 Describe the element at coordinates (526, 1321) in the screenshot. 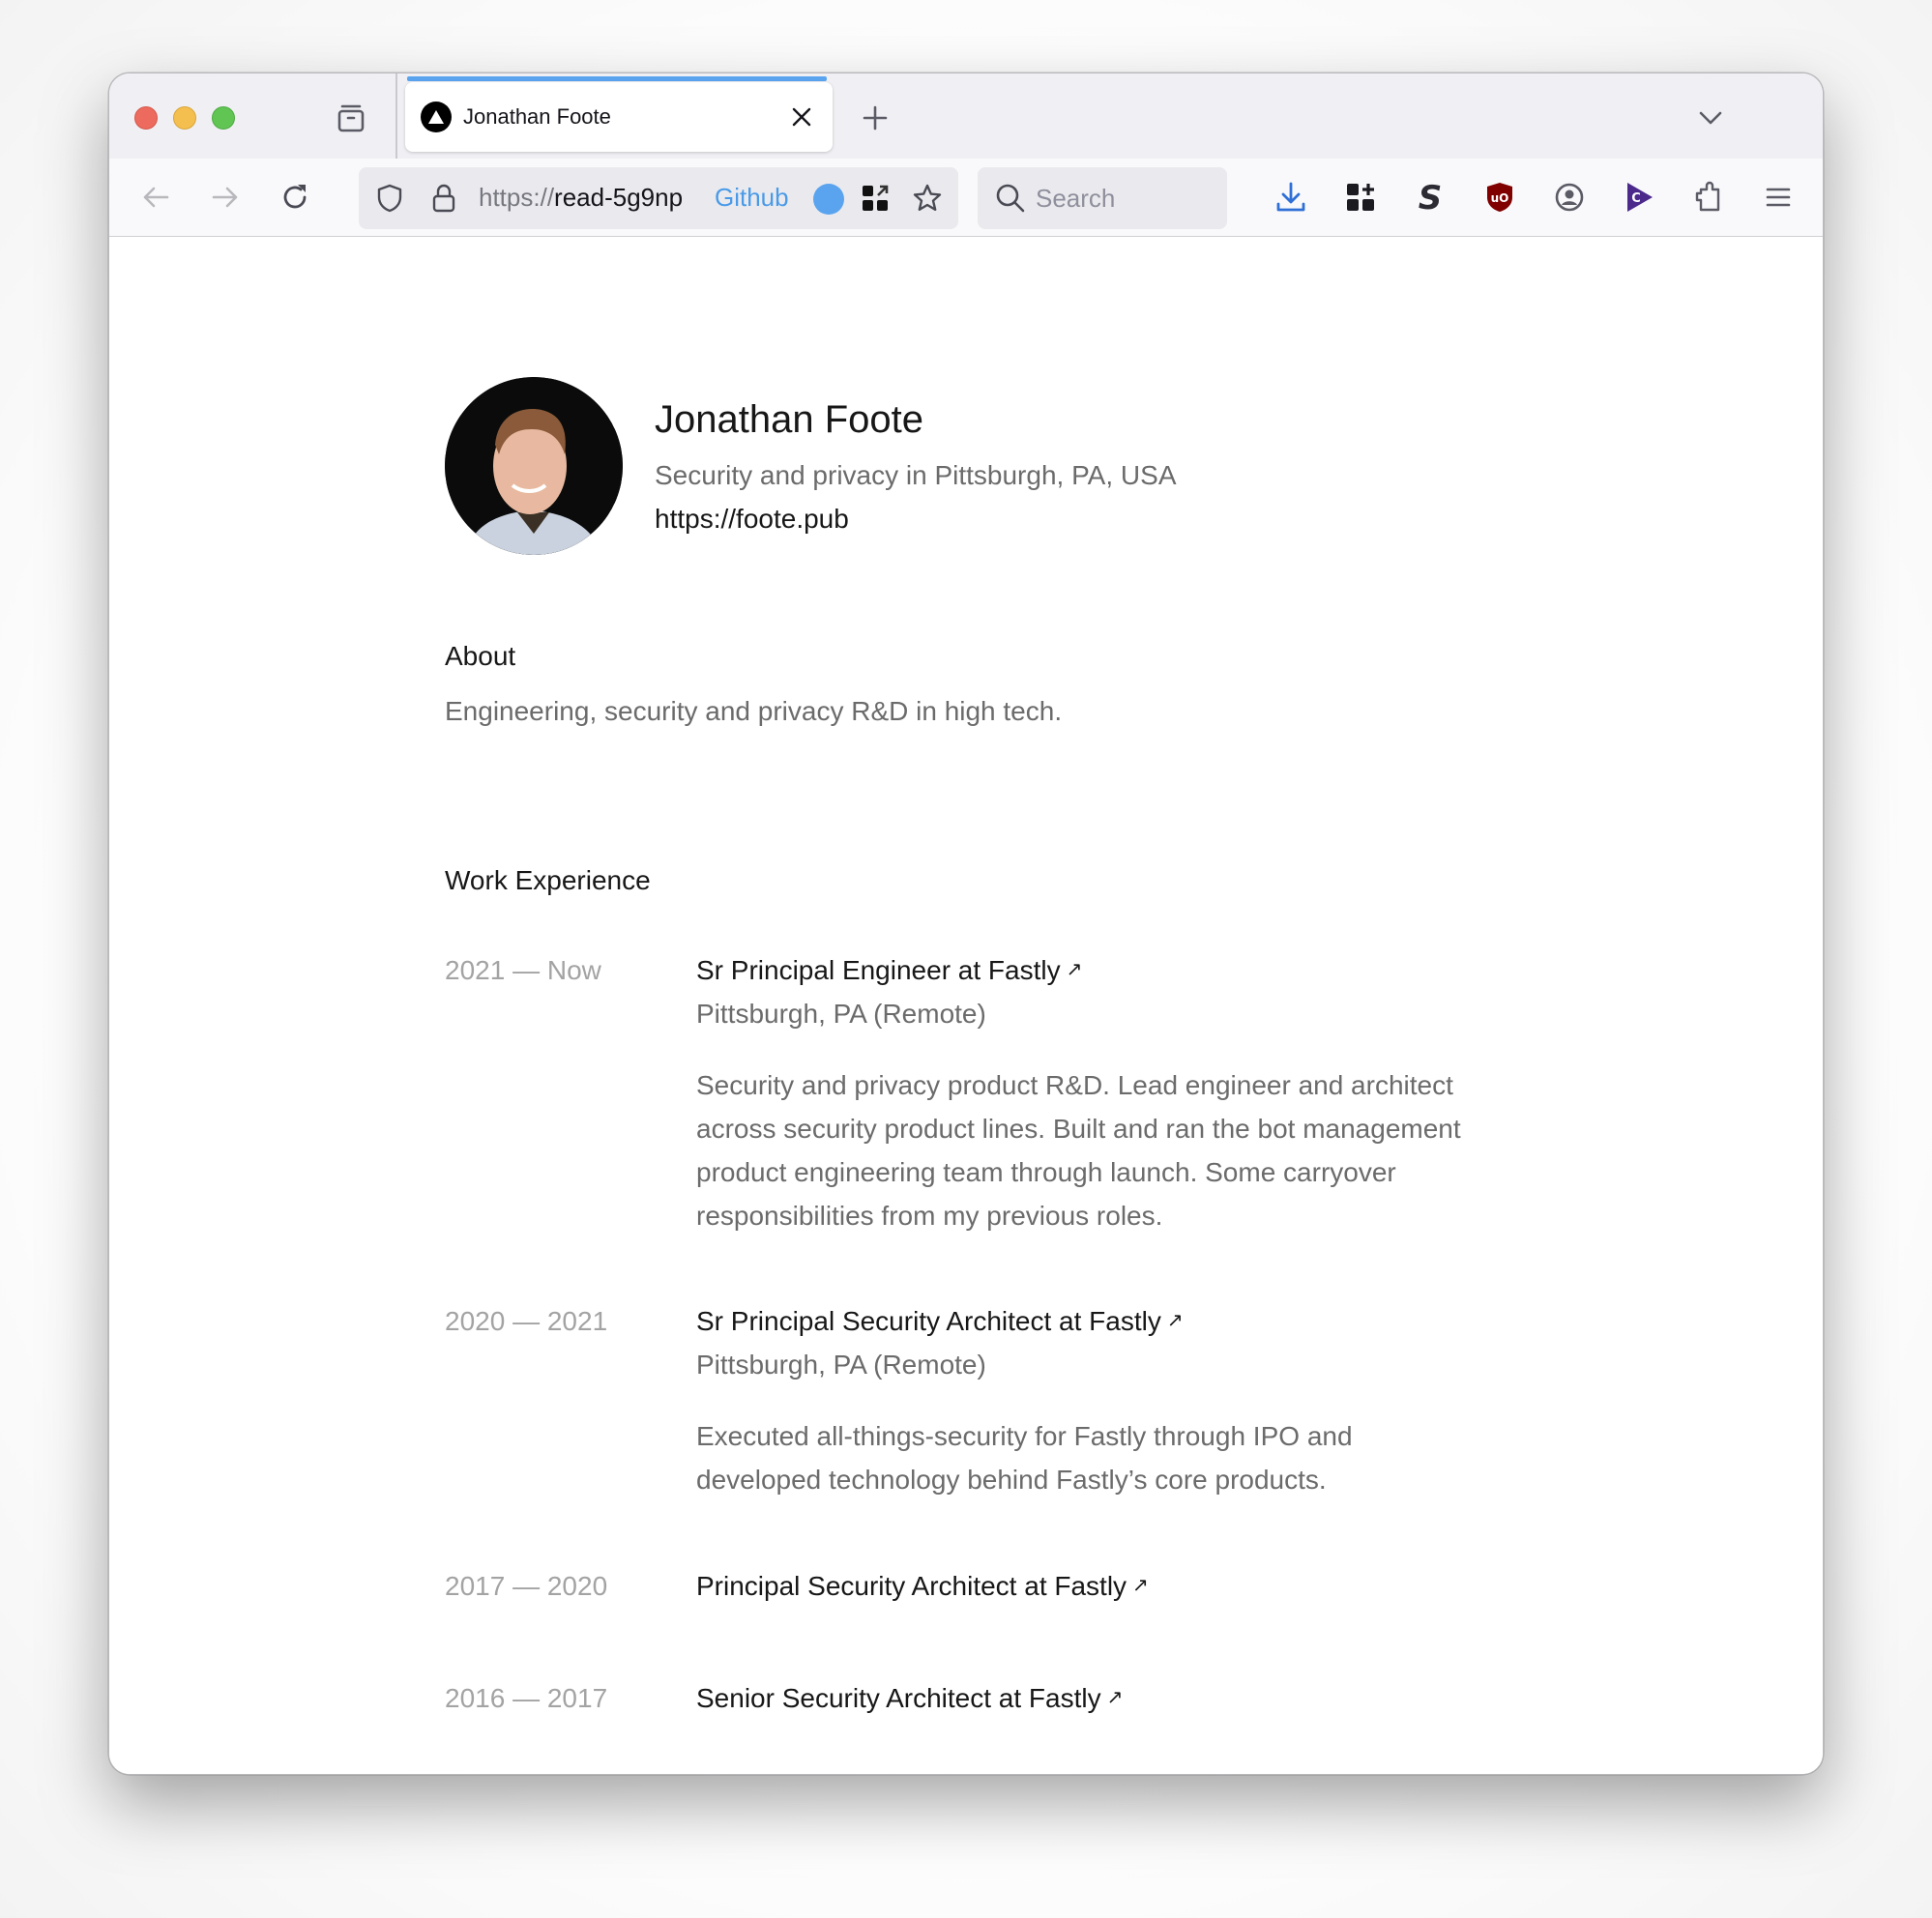

I see `job-dates: 2020 — 2021` at that location.